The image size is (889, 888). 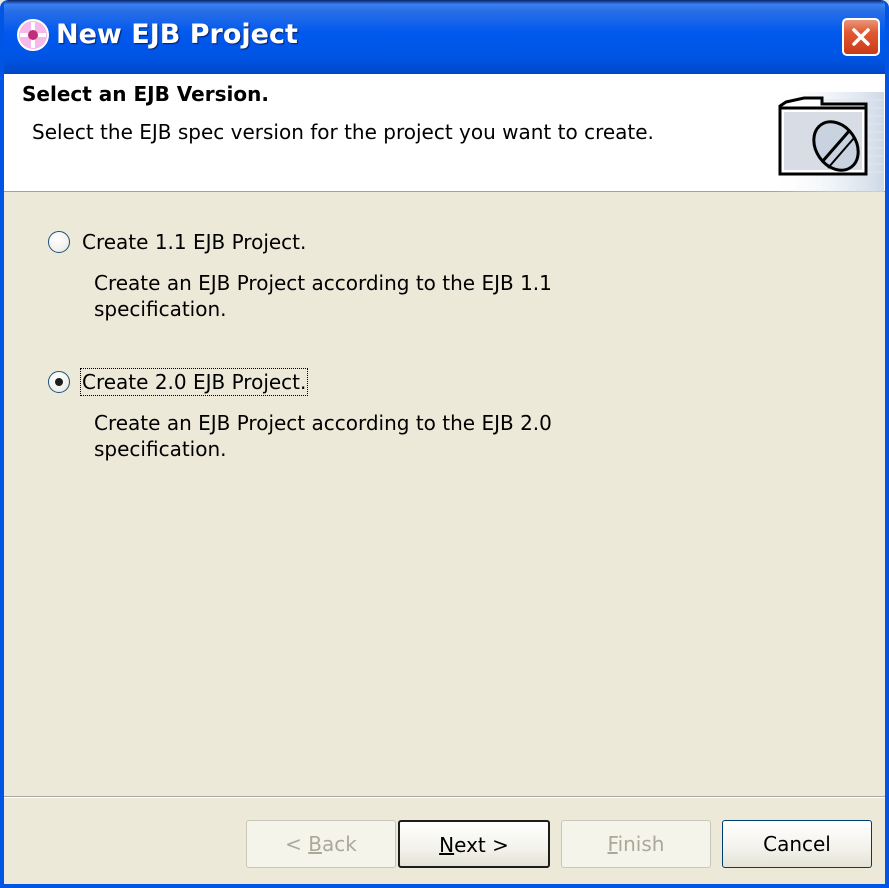 I want to click on close-icon, so click(x=861, y=37).